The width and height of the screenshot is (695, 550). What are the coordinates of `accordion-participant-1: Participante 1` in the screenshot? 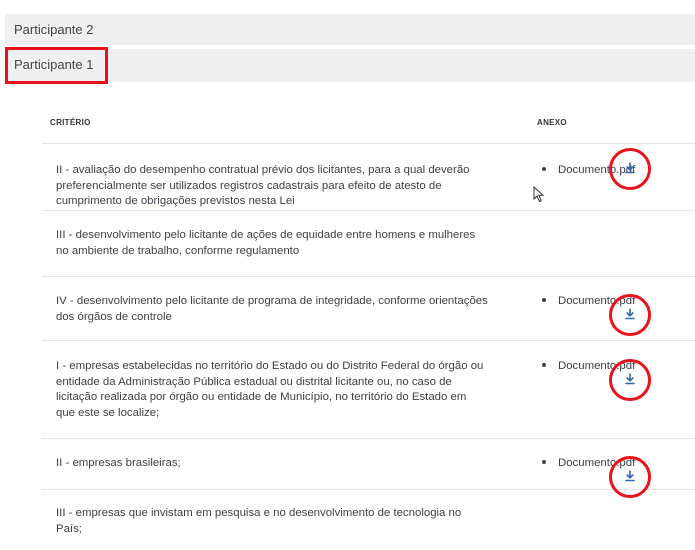 It's located at (350, 65).